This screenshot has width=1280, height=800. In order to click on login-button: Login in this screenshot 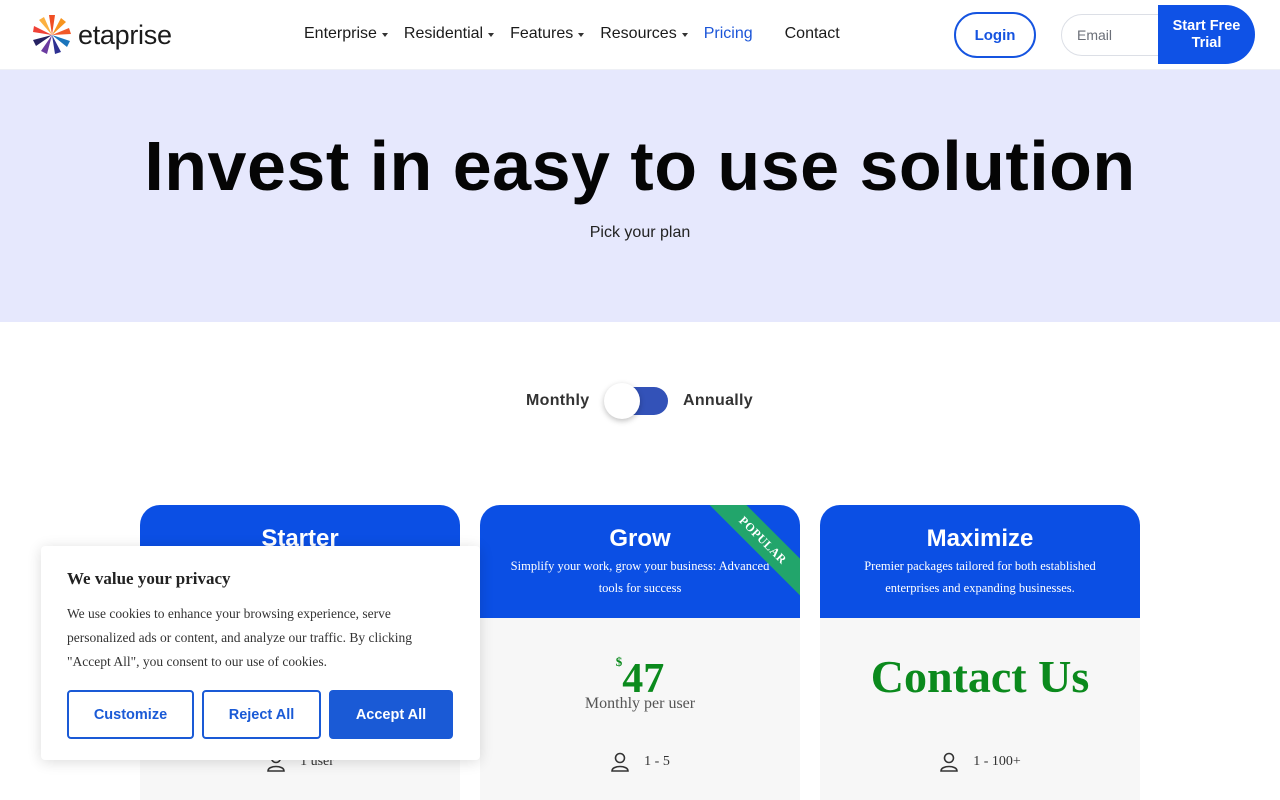, I will do `click(995, 35)`.